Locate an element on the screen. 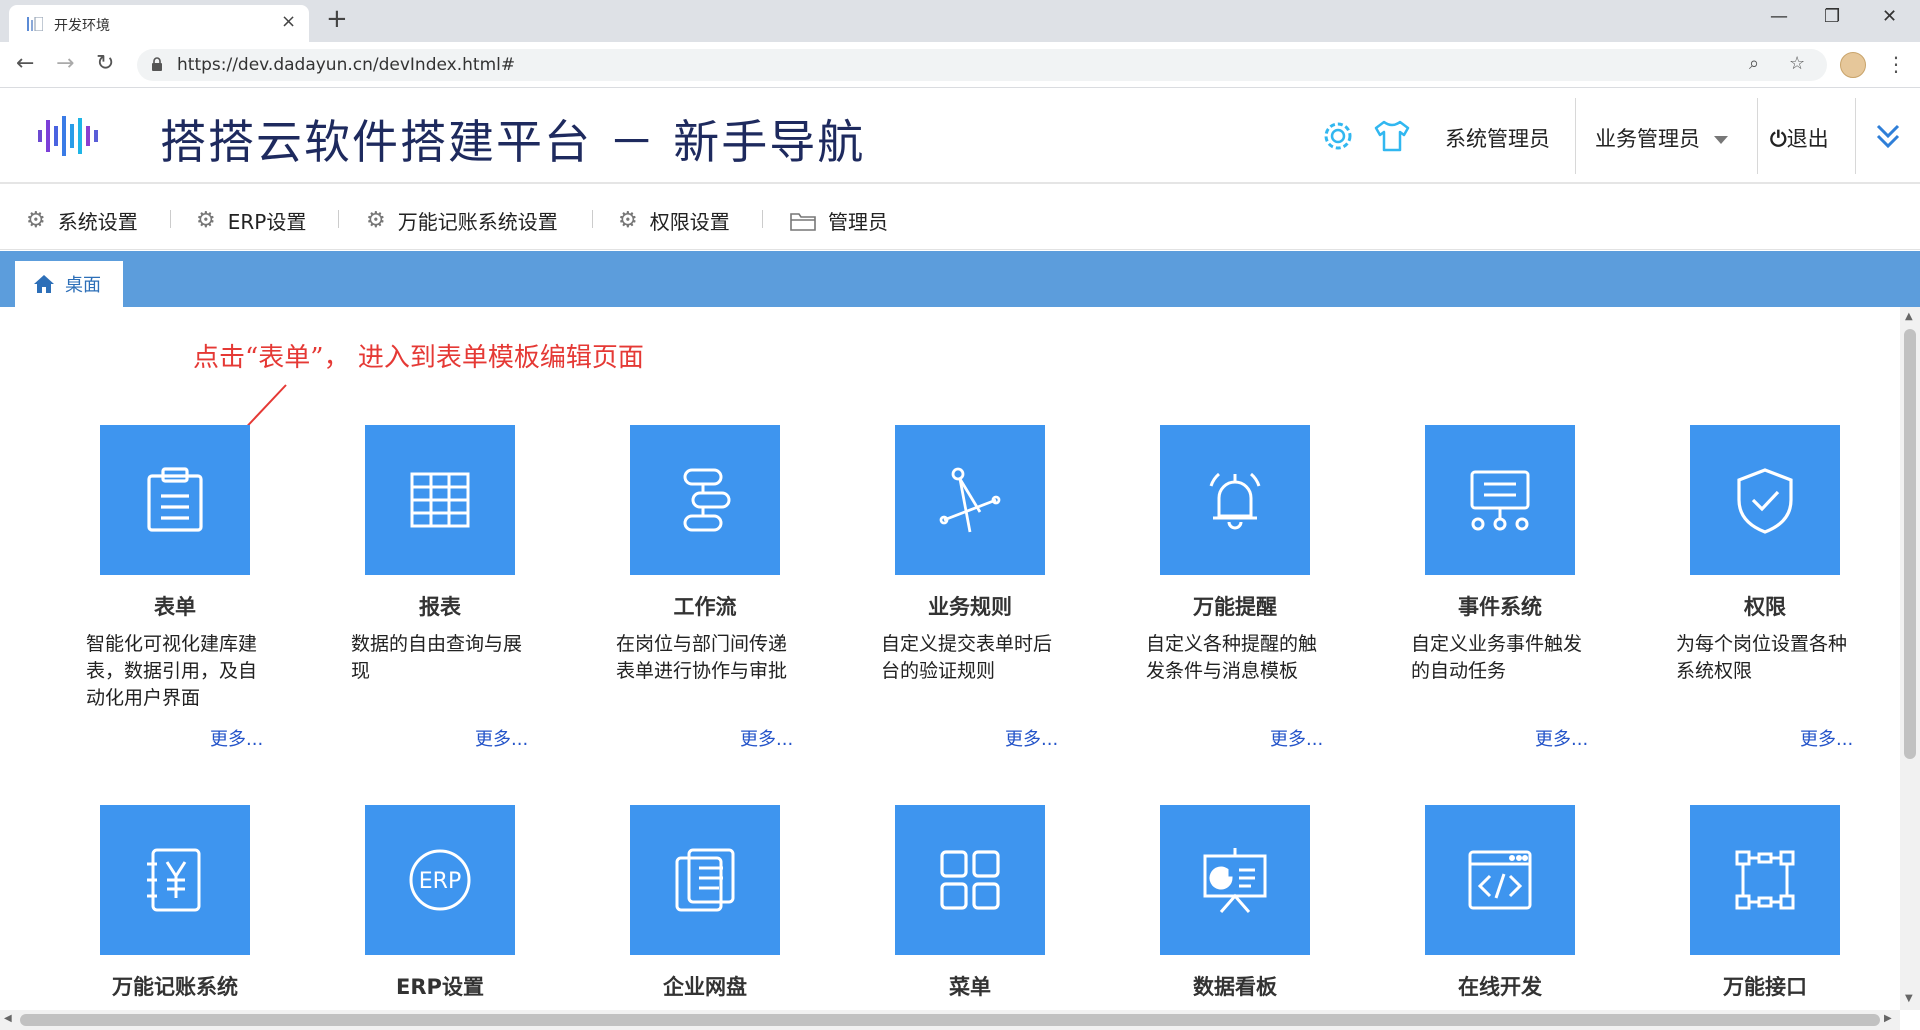  scroll-right-icon: ▶ is located at coordinates (1888, 1018).